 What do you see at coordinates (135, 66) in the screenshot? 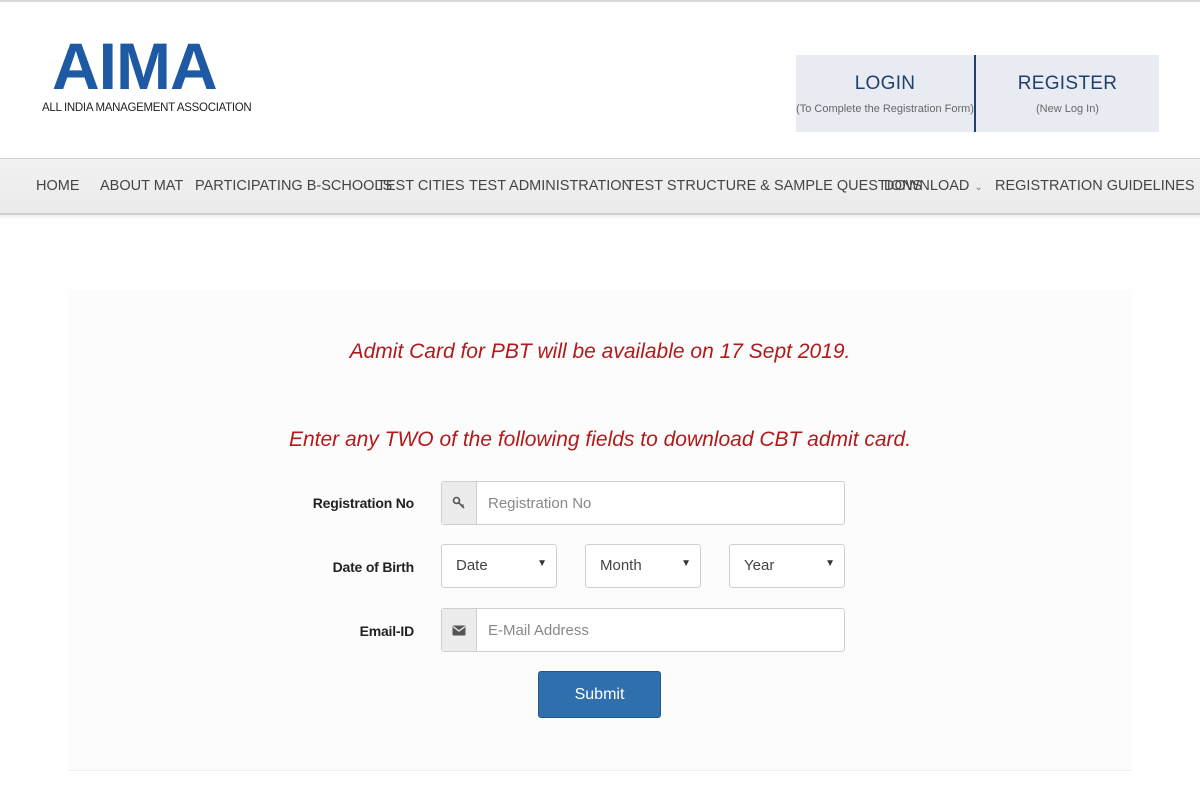
I see `logo-mark: AIMA` at bounding box center [135, 66].